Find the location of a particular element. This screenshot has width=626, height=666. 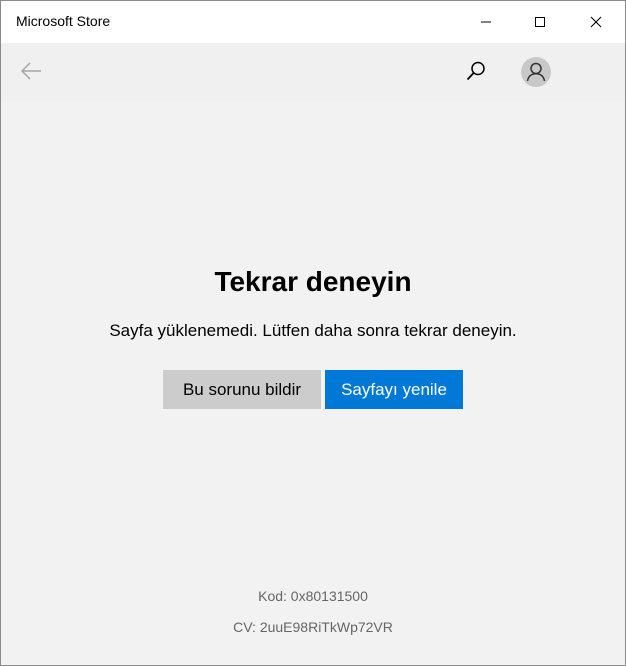

report-issue-button: Bu sorunu bildir is located at coordinates (242, 389).